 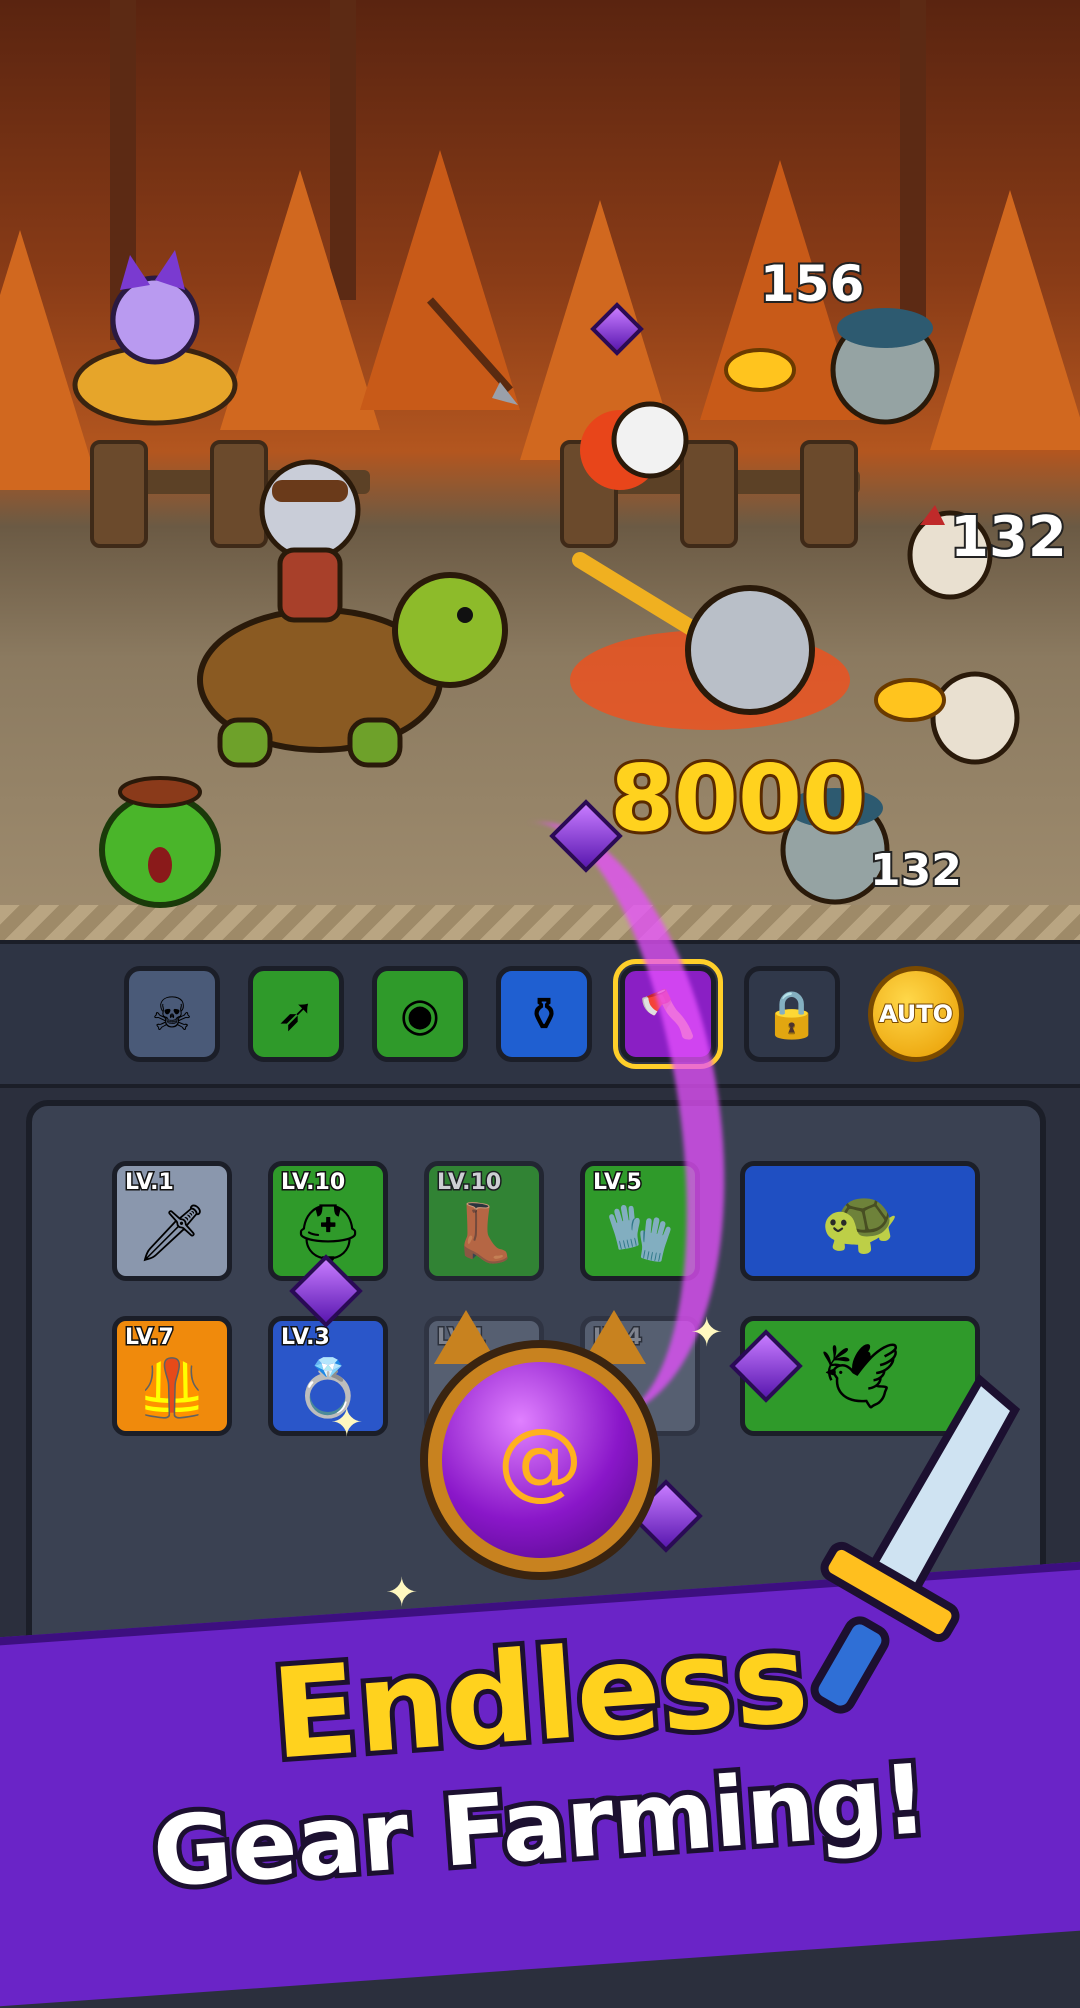 I want to click on gear-slot-ring: LV.3 💍, so click(x=328, y=1376).